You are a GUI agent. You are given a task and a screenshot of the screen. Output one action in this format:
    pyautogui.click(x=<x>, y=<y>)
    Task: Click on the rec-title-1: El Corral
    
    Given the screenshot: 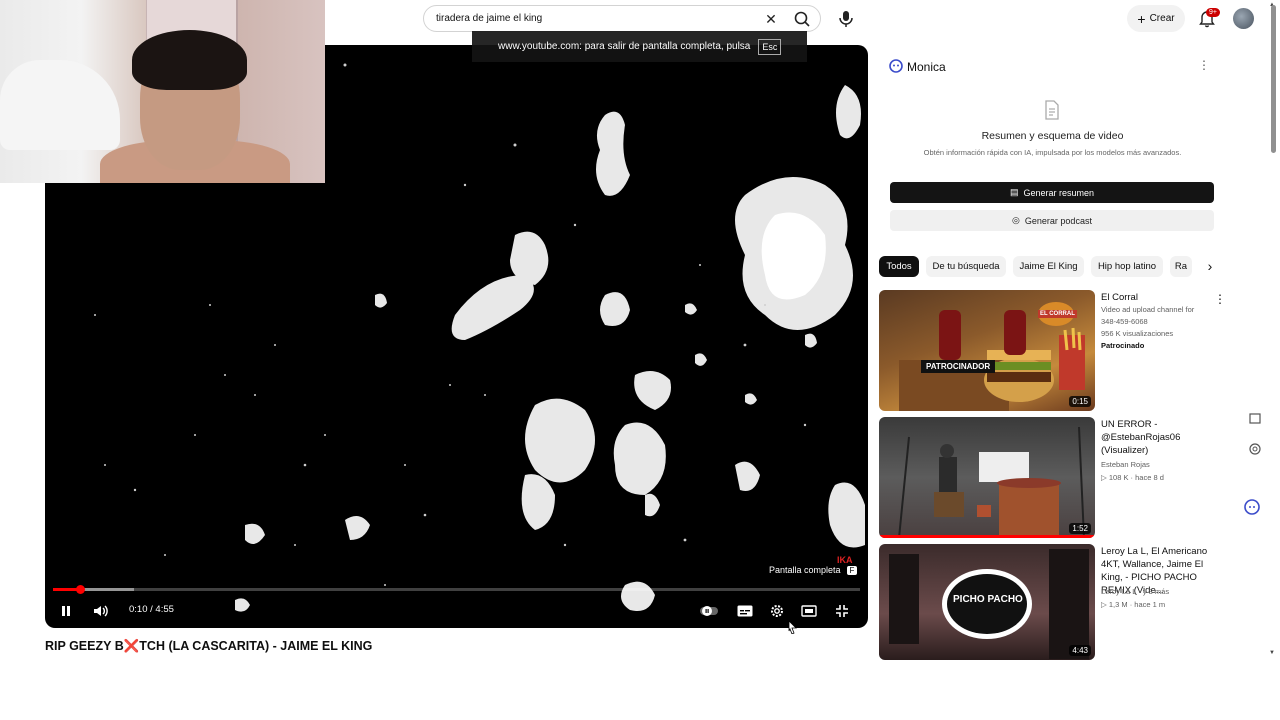 What is the action you would take?
    pyautogui.click(x=1163, y=297)
    